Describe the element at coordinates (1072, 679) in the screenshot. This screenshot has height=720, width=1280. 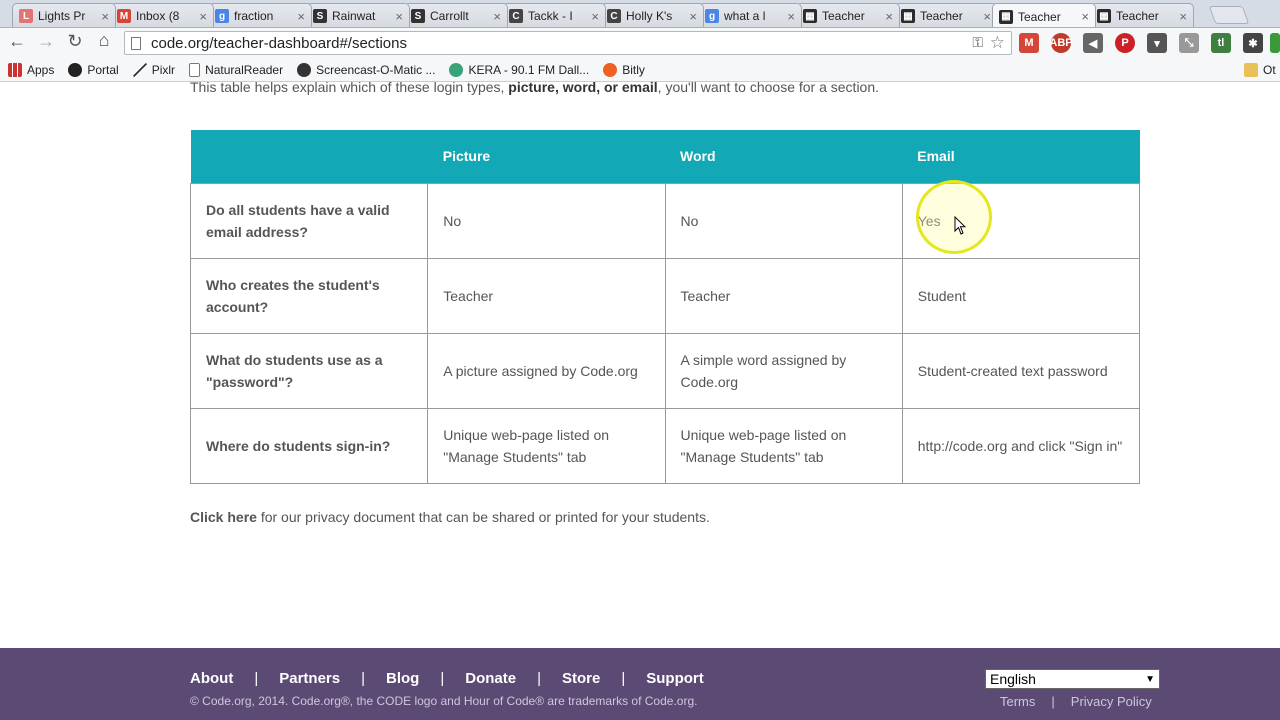
I see `language-select: English ▼` at that location.